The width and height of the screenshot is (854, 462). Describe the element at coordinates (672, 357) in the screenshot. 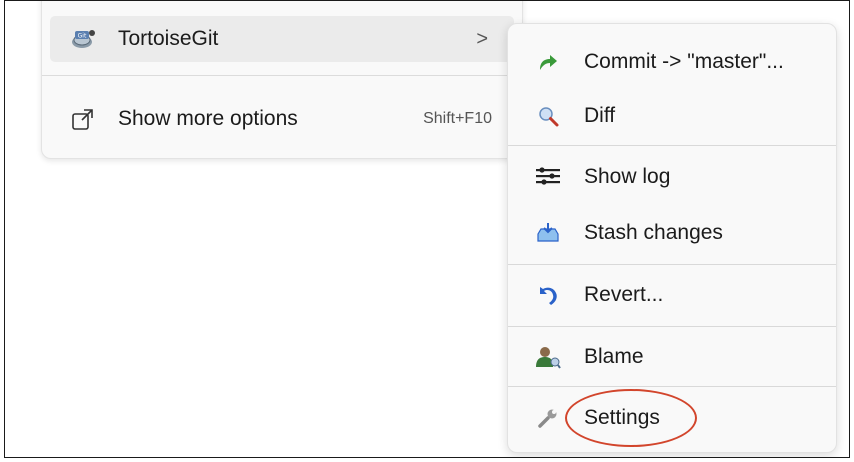

I see `submenu-item-blame: Blame` at that location.